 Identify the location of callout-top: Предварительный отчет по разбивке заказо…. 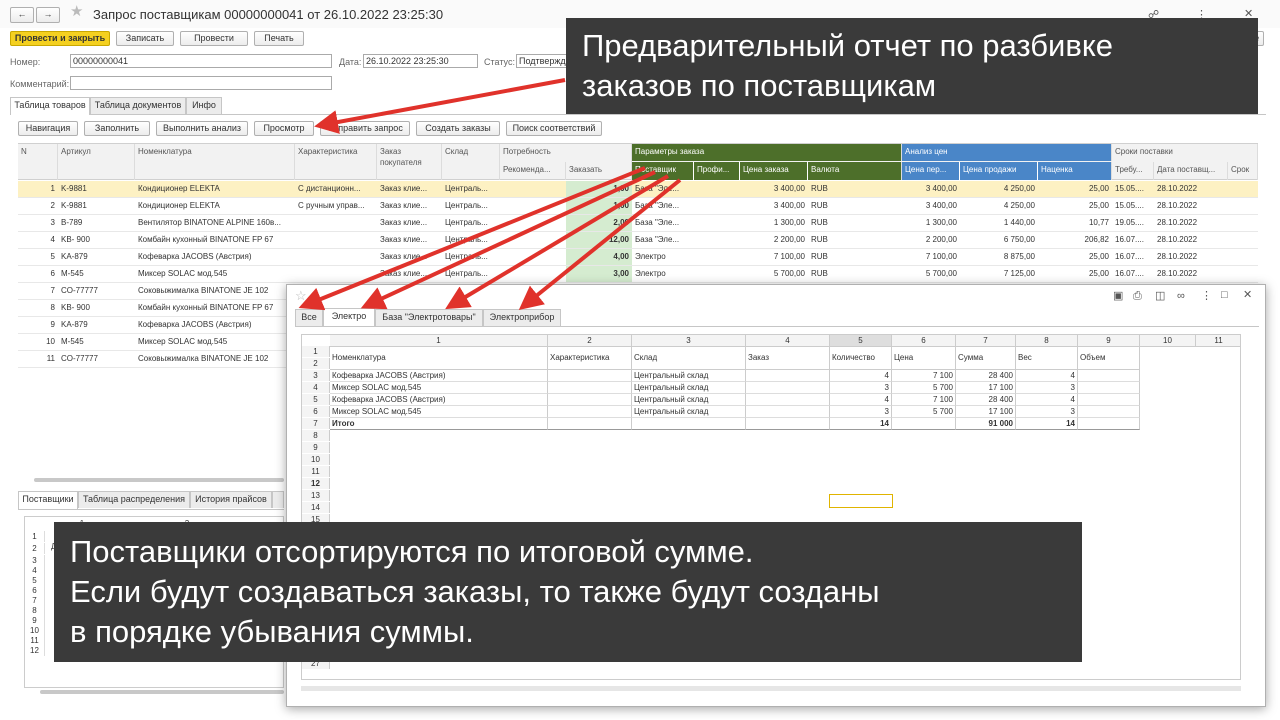
(912, 66).